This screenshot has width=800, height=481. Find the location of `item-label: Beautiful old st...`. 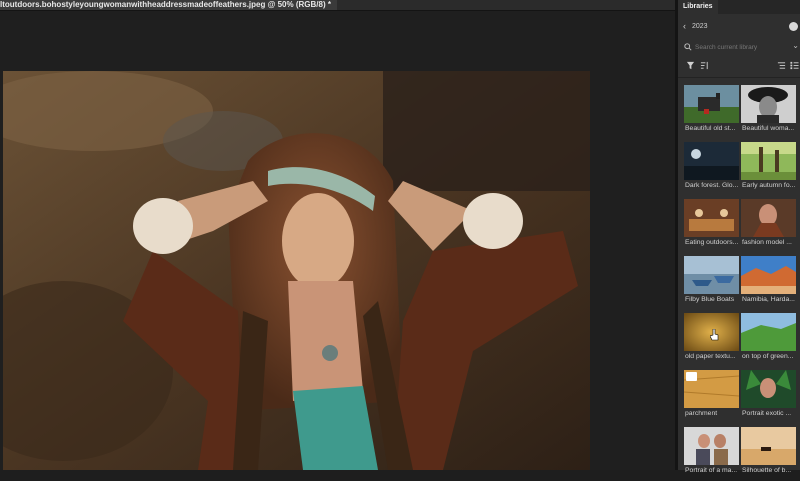

item-label: Beautiful old st... is located at coordinates (710, 128).